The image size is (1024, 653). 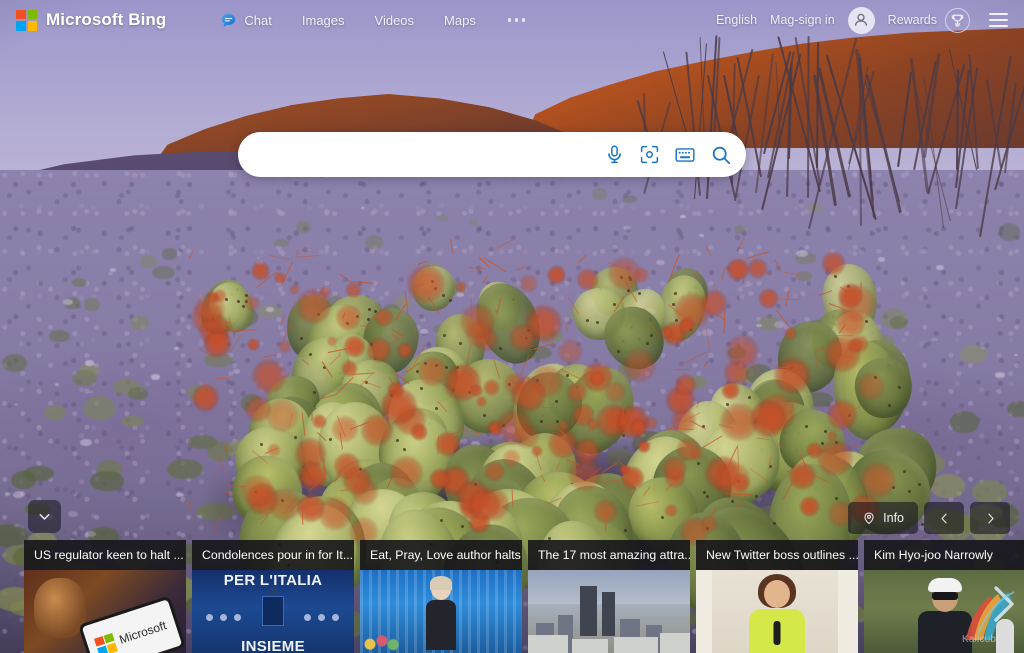 I want to click on news-card-title: Kim Hyo-joo Narrowly, so click(x=944, y=555).